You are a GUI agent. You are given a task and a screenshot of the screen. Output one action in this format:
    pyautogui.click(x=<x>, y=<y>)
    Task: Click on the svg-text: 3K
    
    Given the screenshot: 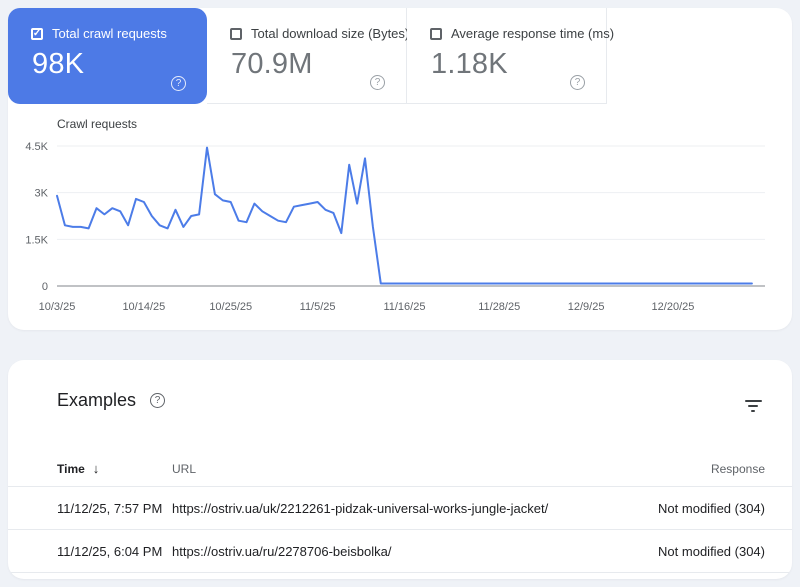 What is the action you would take?
    pyautogui.click(x=42, y=194)
    